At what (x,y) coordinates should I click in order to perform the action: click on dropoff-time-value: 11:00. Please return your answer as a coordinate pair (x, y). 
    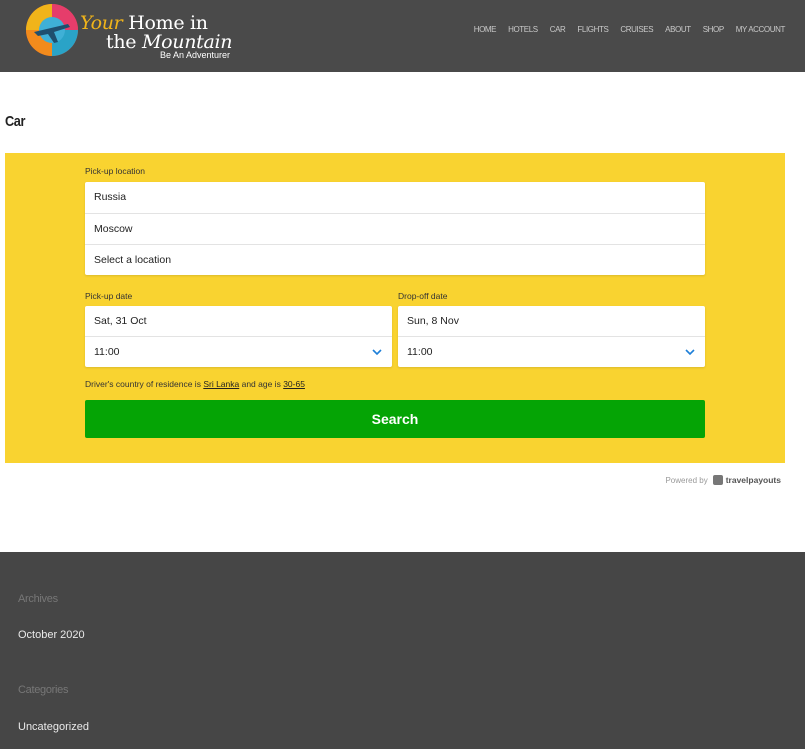
    Looking at the image, I should click on (420, 352).